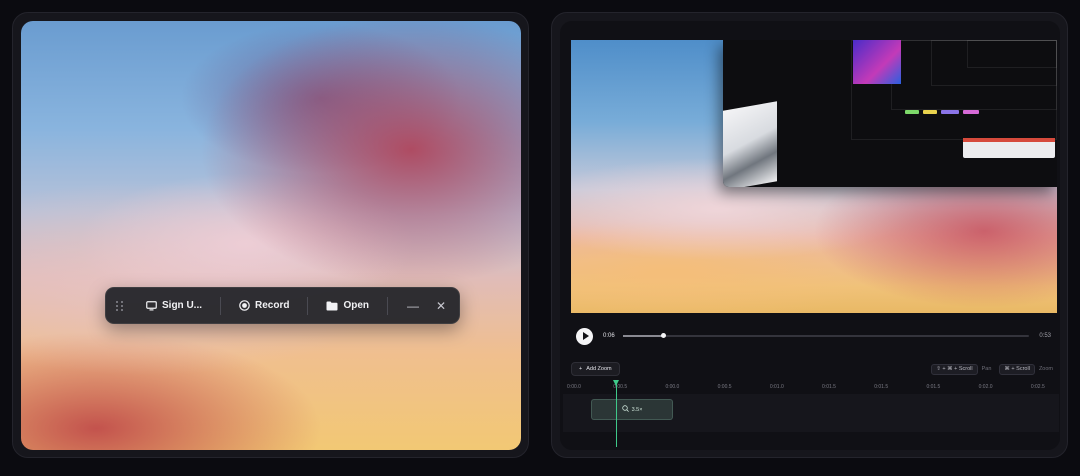 The height and width of the screenshot is (476, 1080). What do you see at coordinates (1045, 369) in the screenshot?
I see `zoom-shortcut-label: Zoom` at bounding box center [1045, 369].